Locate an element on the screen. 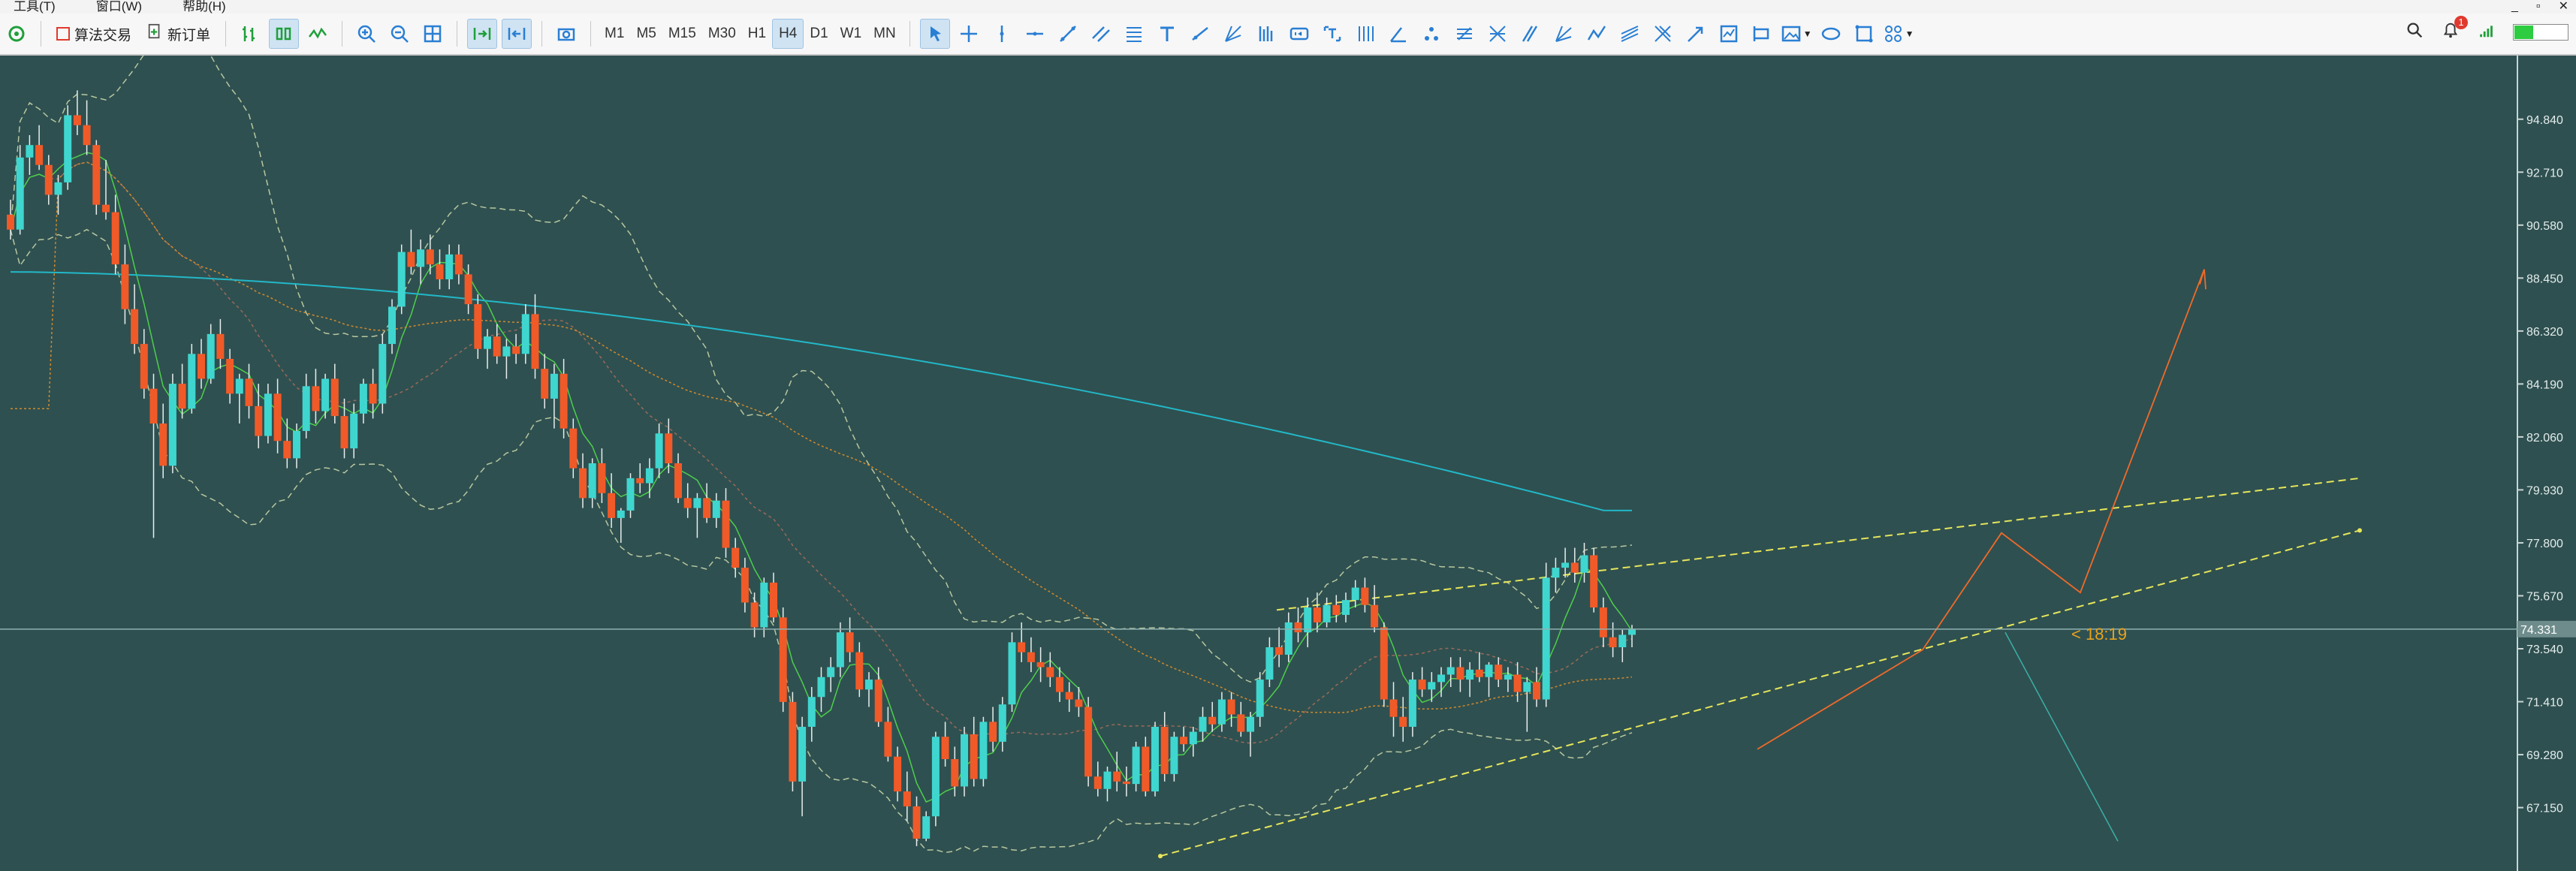 The width and height of the screenshot is (2576, 871). price-tick-label: 77.800 is located at coordinates (2544, 544).